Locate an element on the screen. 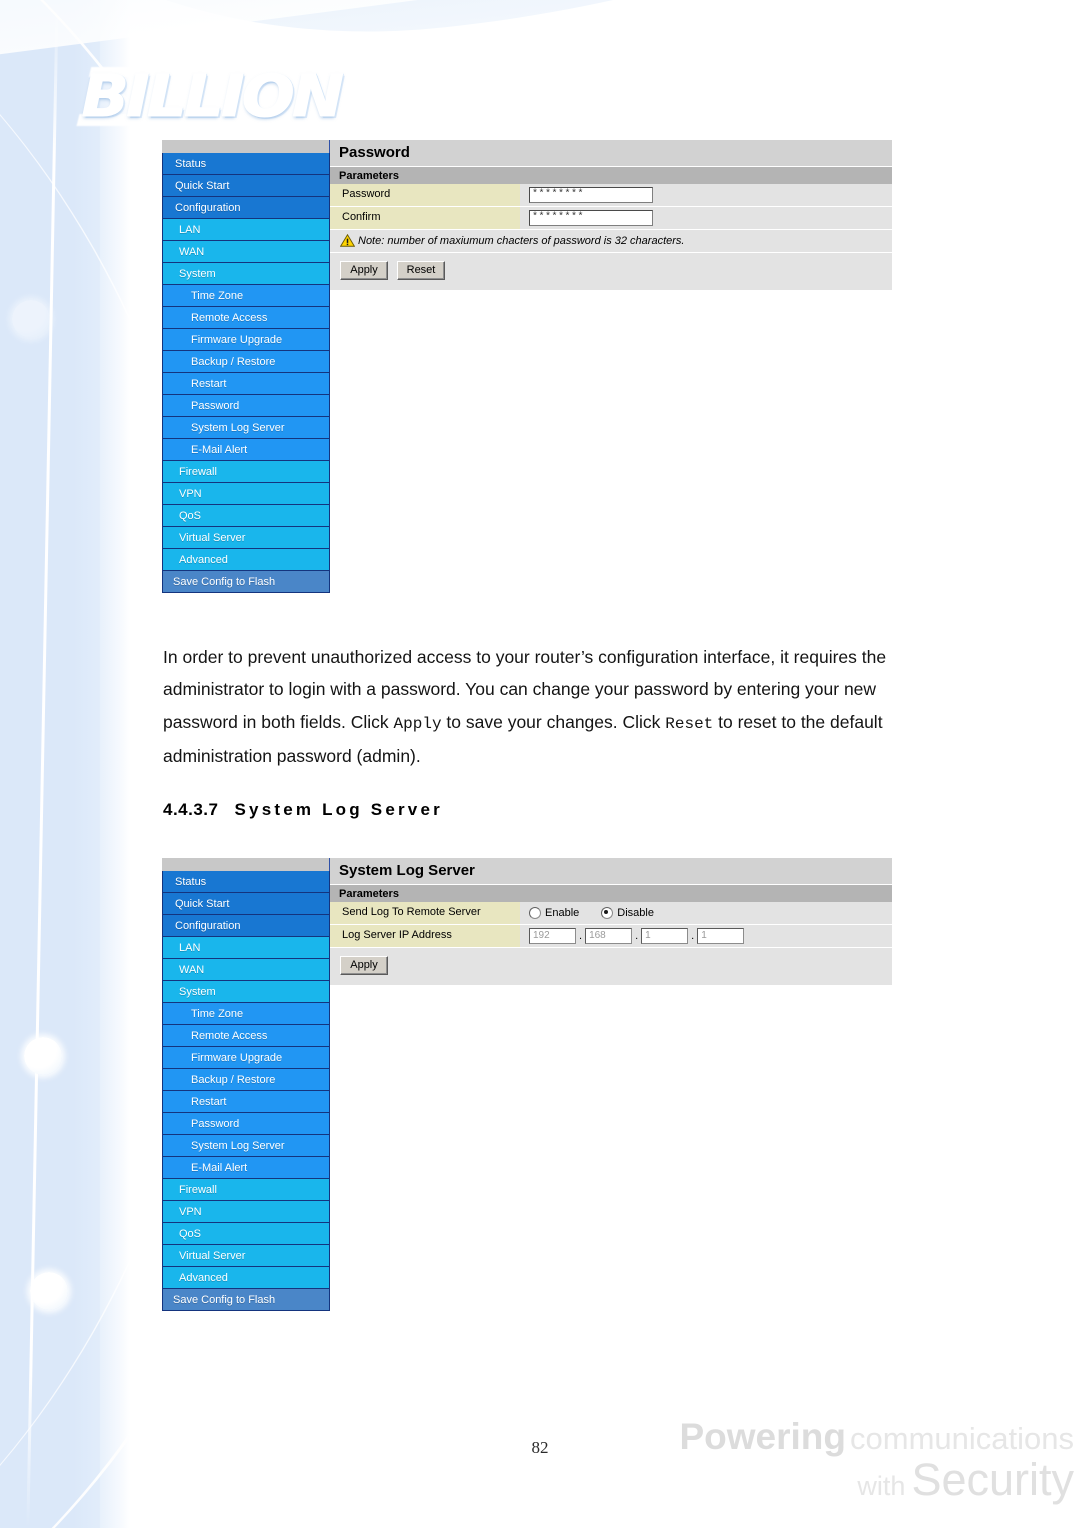  log-server-ip-row: Log Server IP Address 192 . 168 . 1 . 1 is located at coordinates (611, 936).